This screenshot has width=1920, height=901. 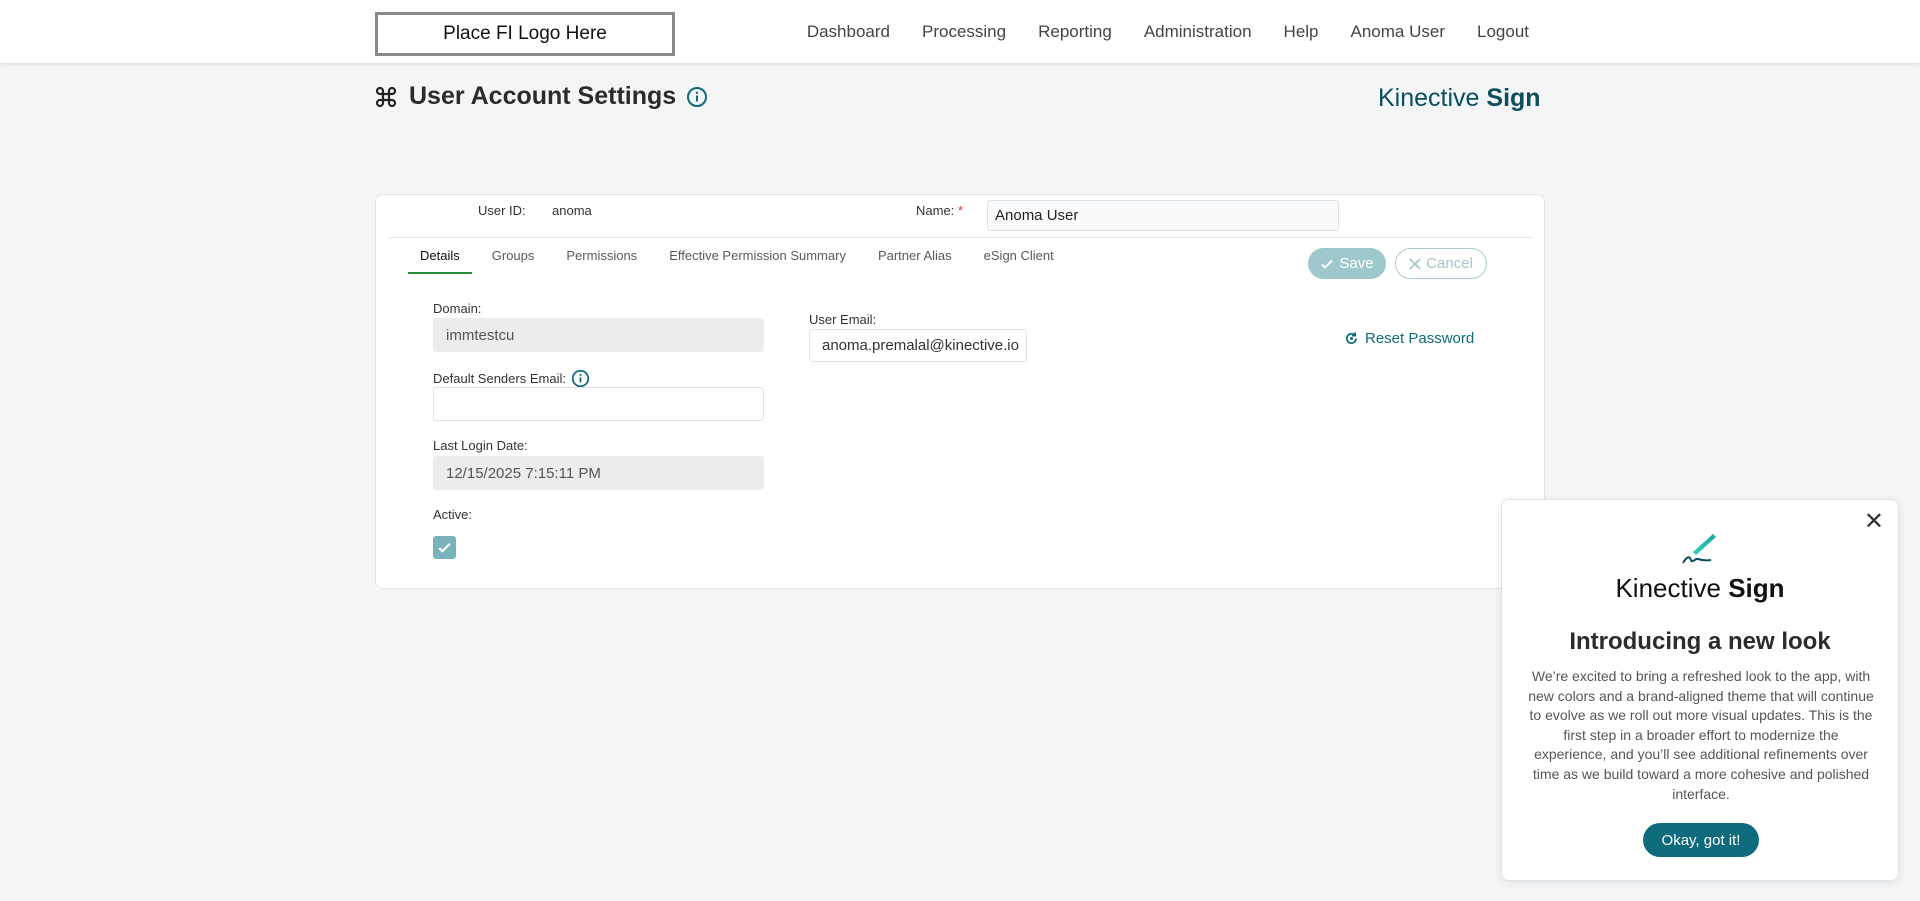 What do you see at coordinates (1301, 32) in the screenshot?
I see `nav-help: Help` at bounding box center [1301, 32].